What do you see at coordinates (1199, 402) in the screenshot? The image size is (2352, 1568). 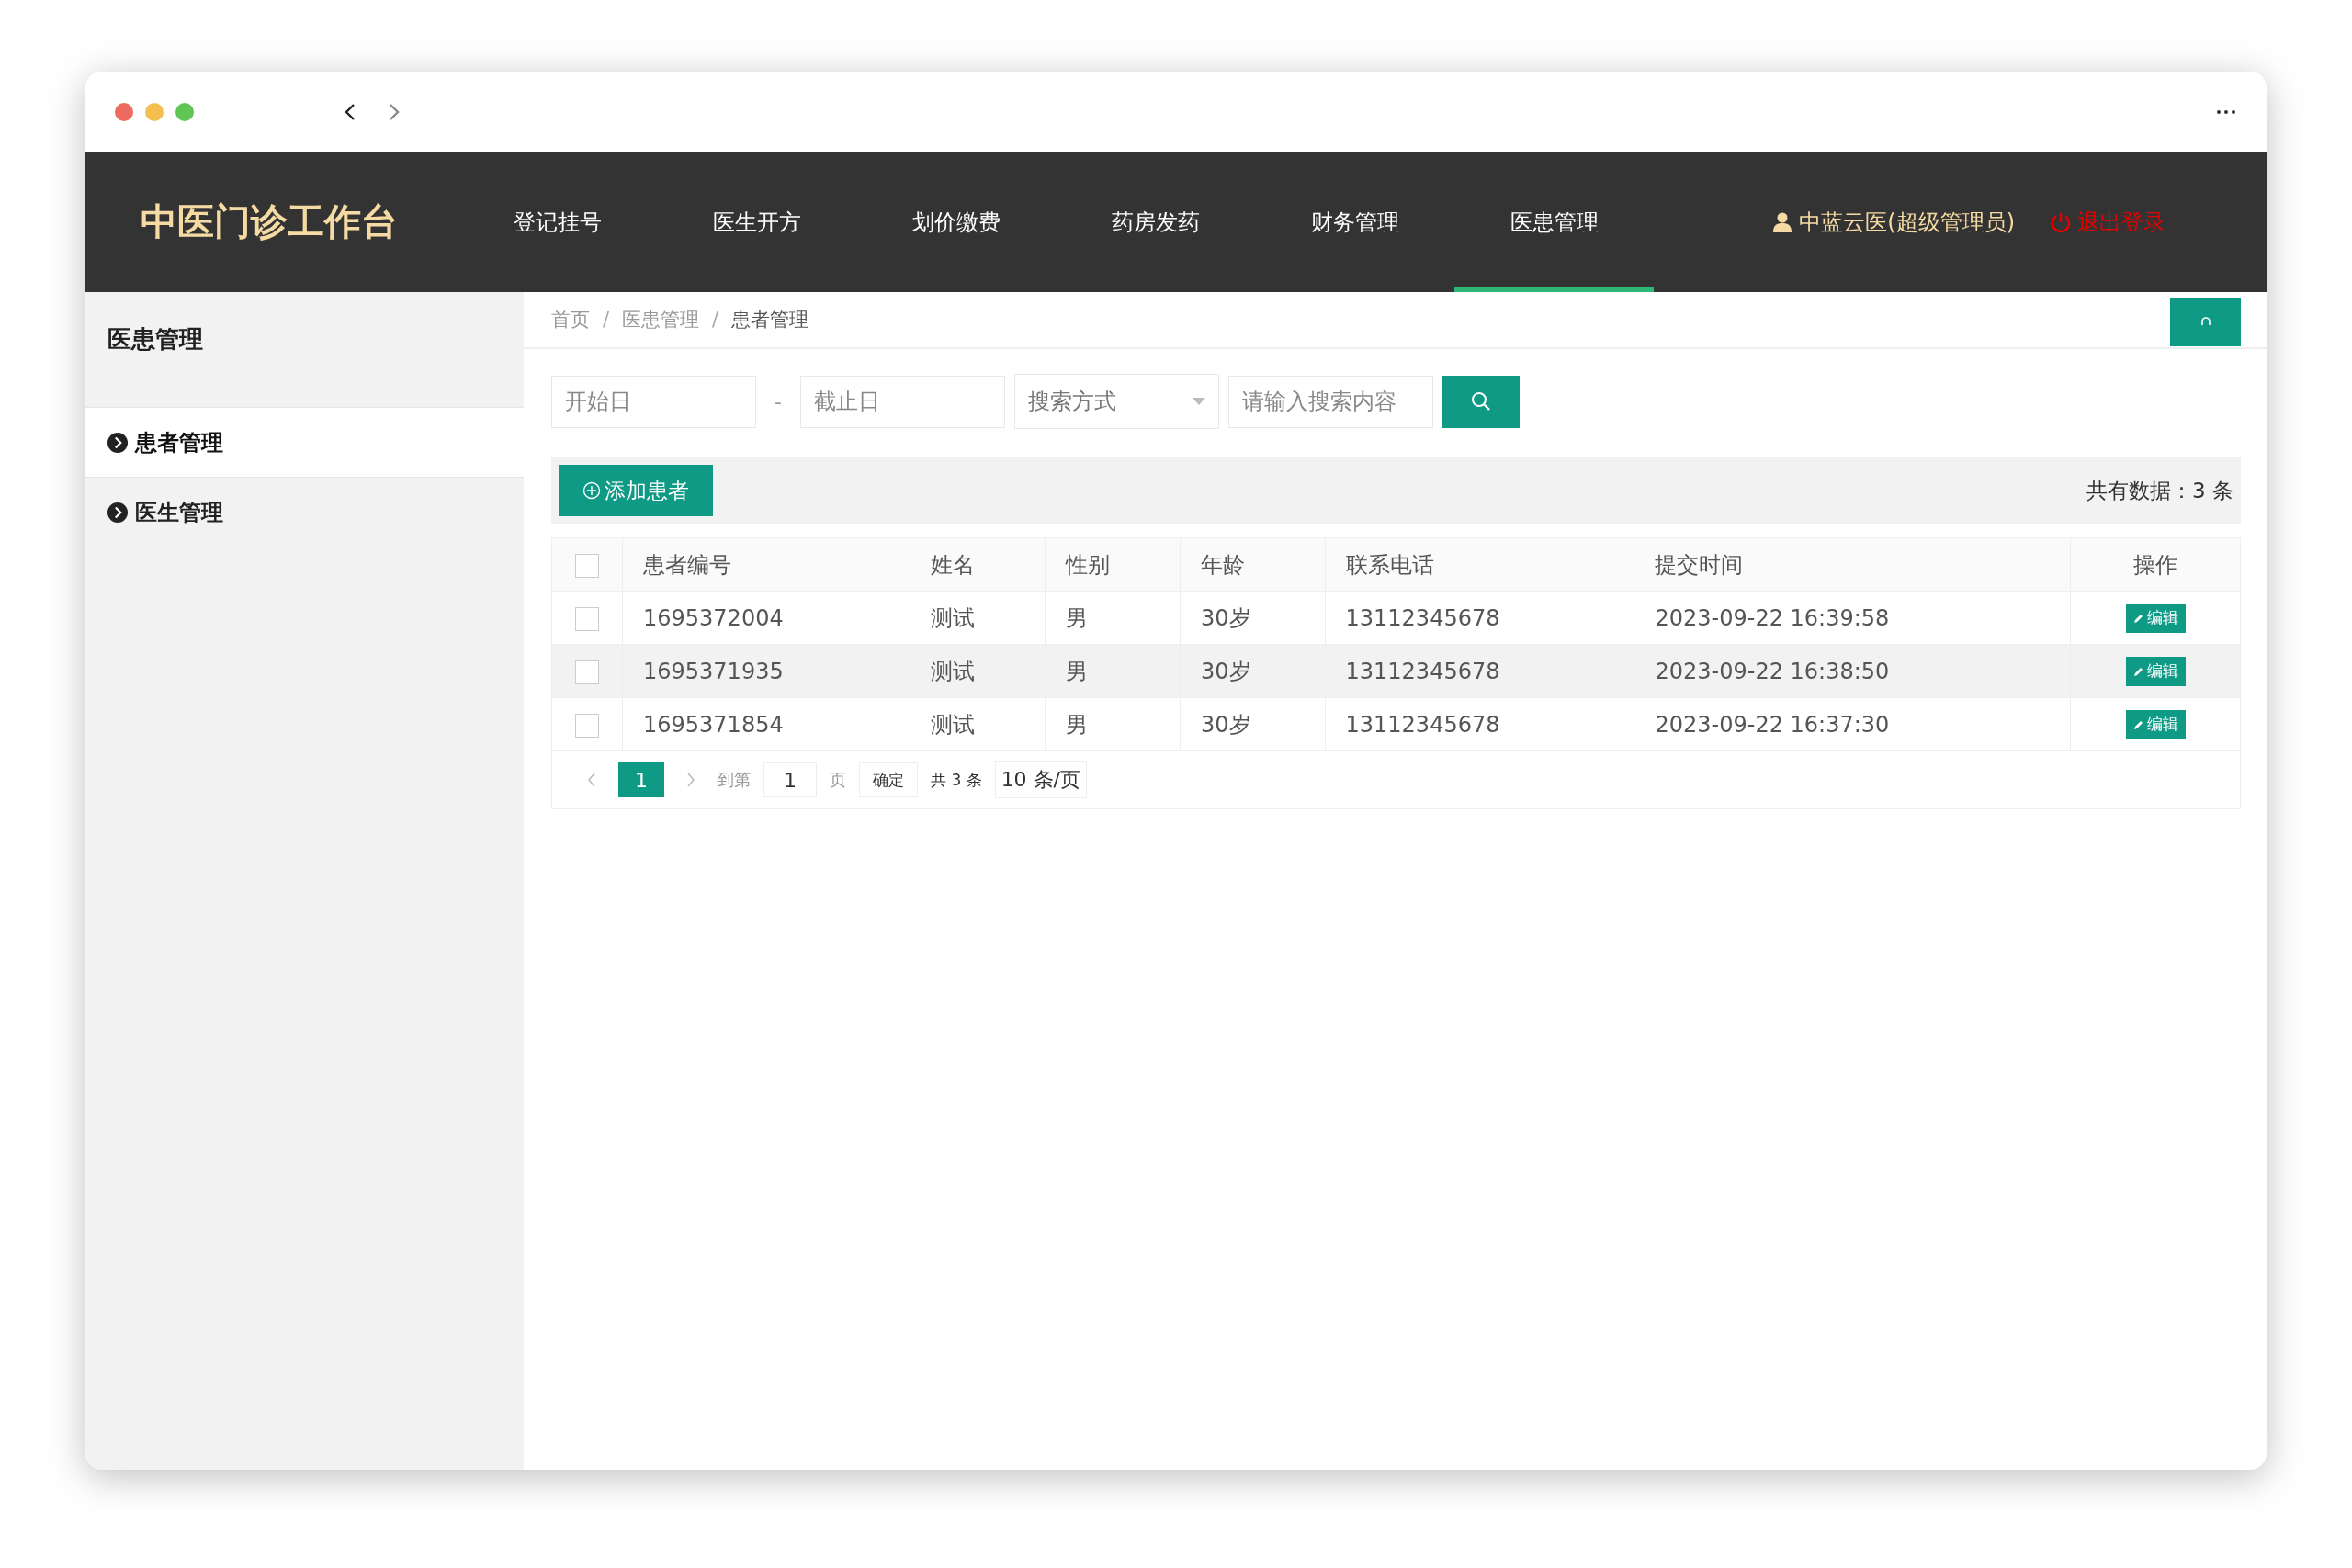 I see `caret-icon` at bounding box center [1199, 402].